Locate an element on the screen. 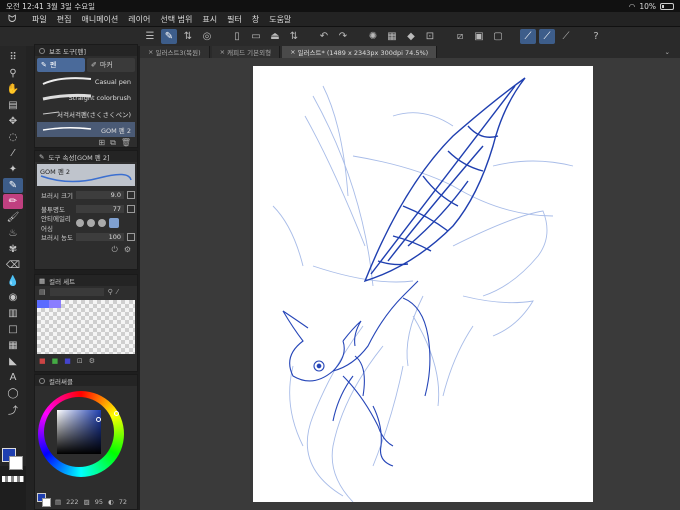 The image size is (680, 510). antialias-selector is located at coordinates (105, 222).